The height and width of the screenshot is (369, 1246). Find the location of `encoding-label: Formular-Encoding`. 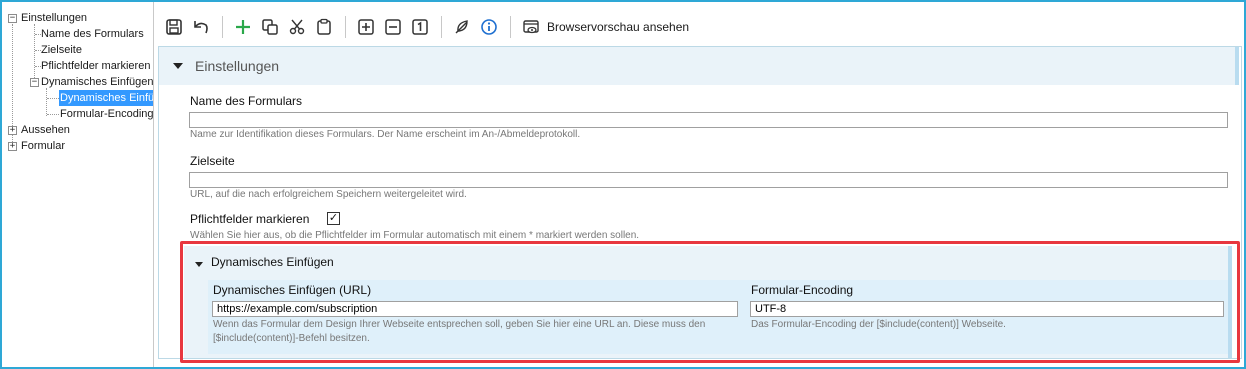

encoding-label: Formular-Encoding is located at coordinates (802, 290).